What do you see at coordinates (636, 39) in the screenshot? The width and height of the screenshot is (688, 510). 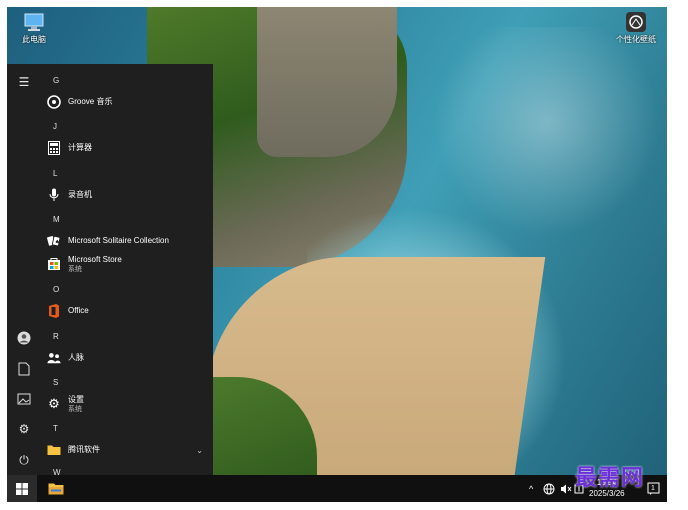 I see `desktop-icon-label: 个性化壁纸` at bounding box center [636, 39].